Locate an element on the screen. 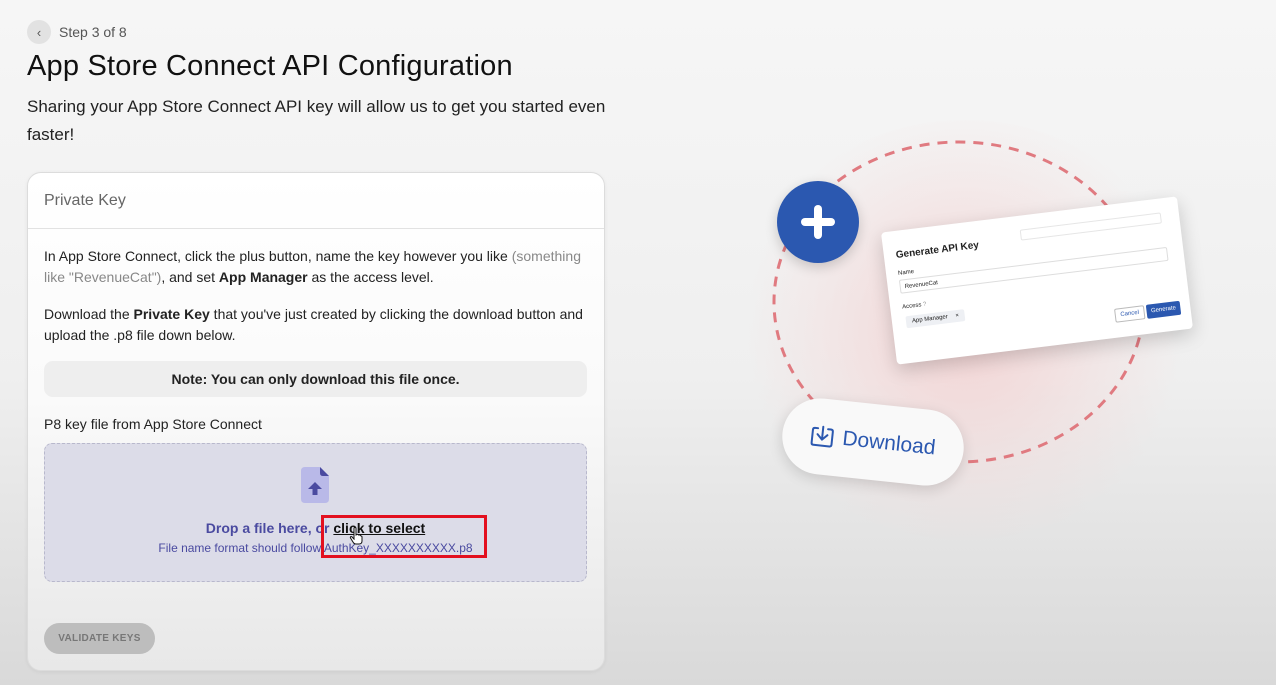 This screenshot has width=1276, height=685. dialog-title: Generate API Key is located at coordinates (937, 250).